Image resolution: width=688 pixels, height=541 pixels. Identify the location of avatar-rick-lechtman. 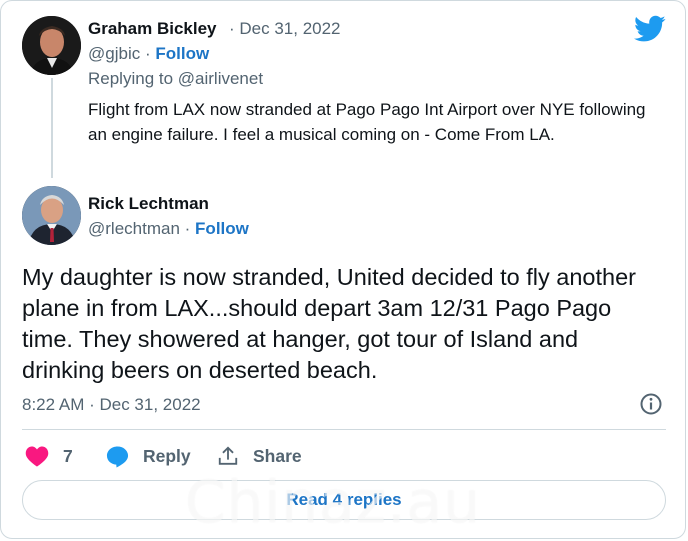
(51, 215).